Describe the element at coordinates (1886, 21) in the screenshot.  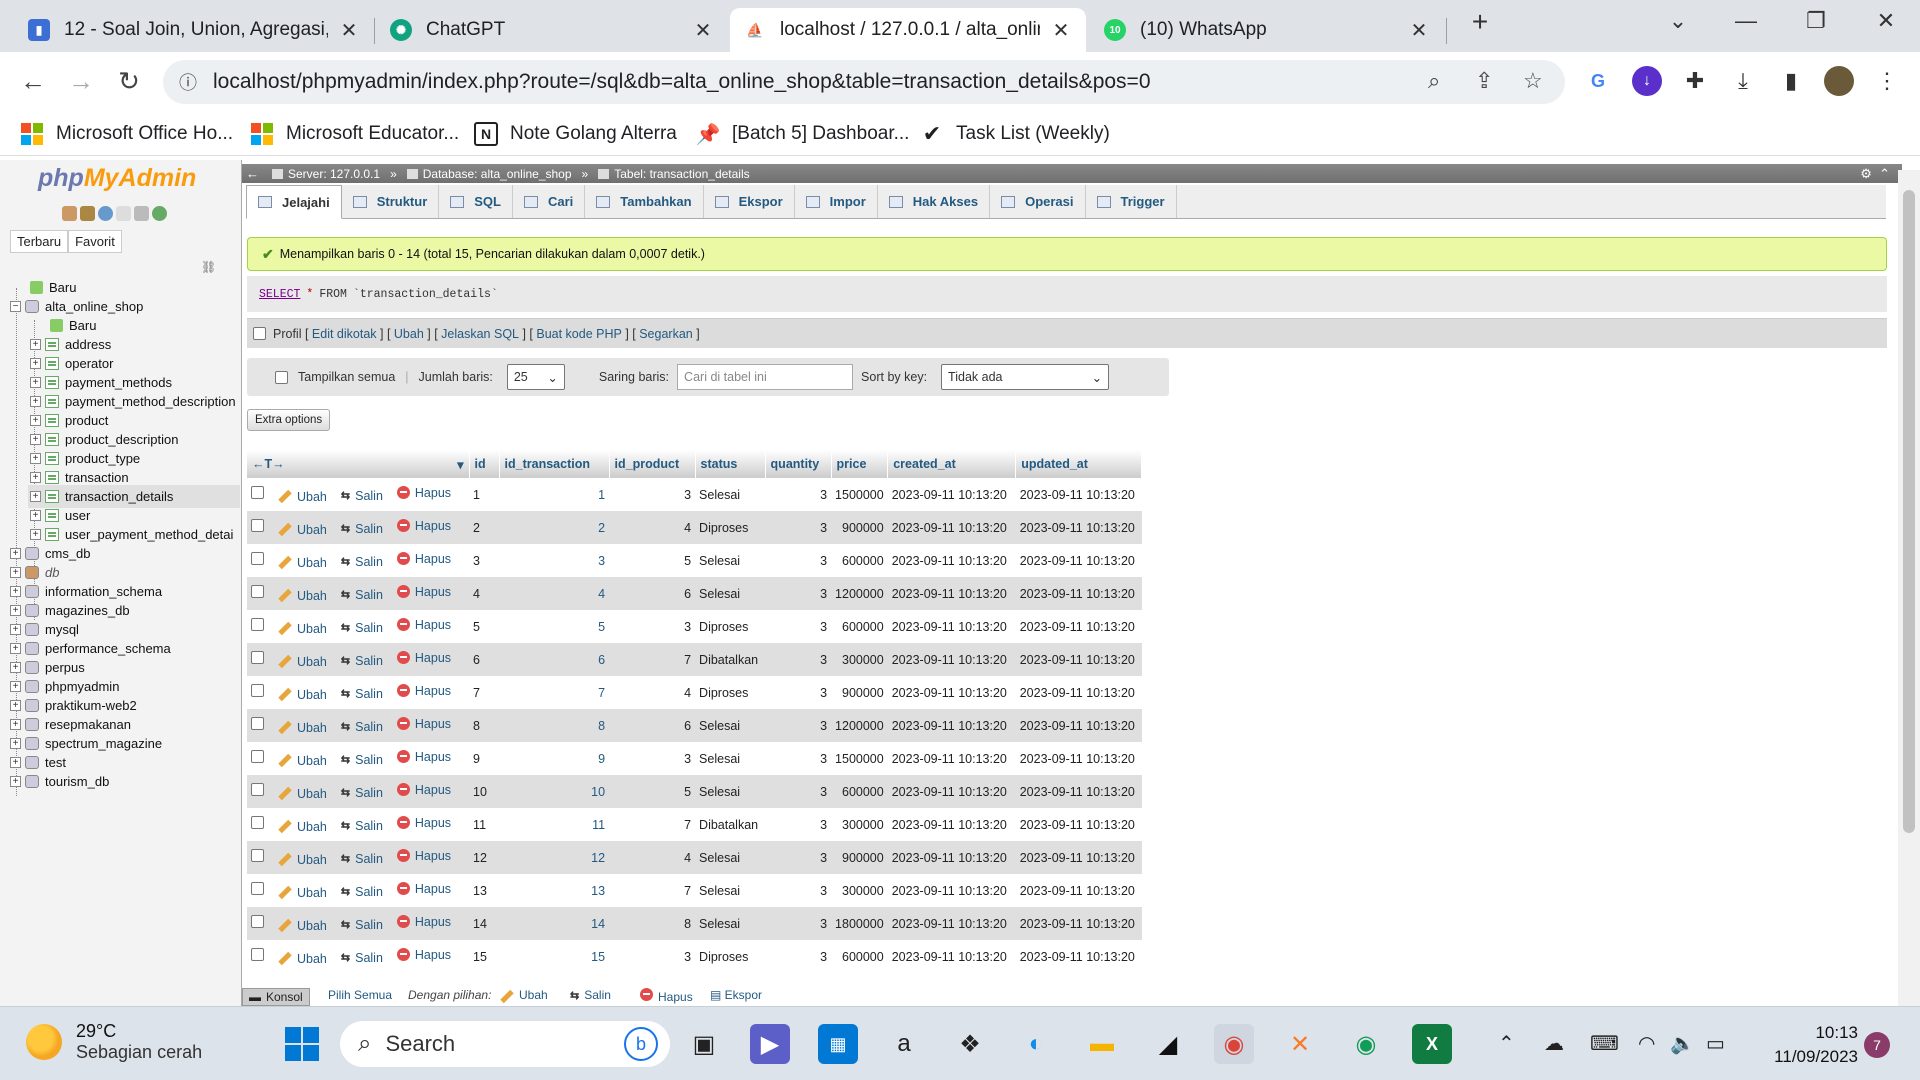
I see `close-window-button: ✕` at that location.